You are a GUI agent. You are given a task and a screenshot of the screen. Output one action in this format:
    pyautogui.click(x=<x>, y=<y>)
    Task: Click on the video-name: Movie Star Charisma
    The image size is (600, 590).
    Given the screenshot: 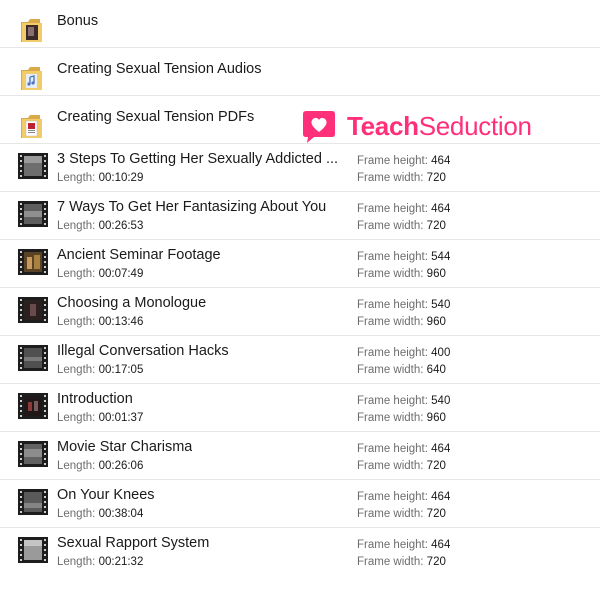 What is the action you would take?
    pyautogui.click(x=125, y=447)
    